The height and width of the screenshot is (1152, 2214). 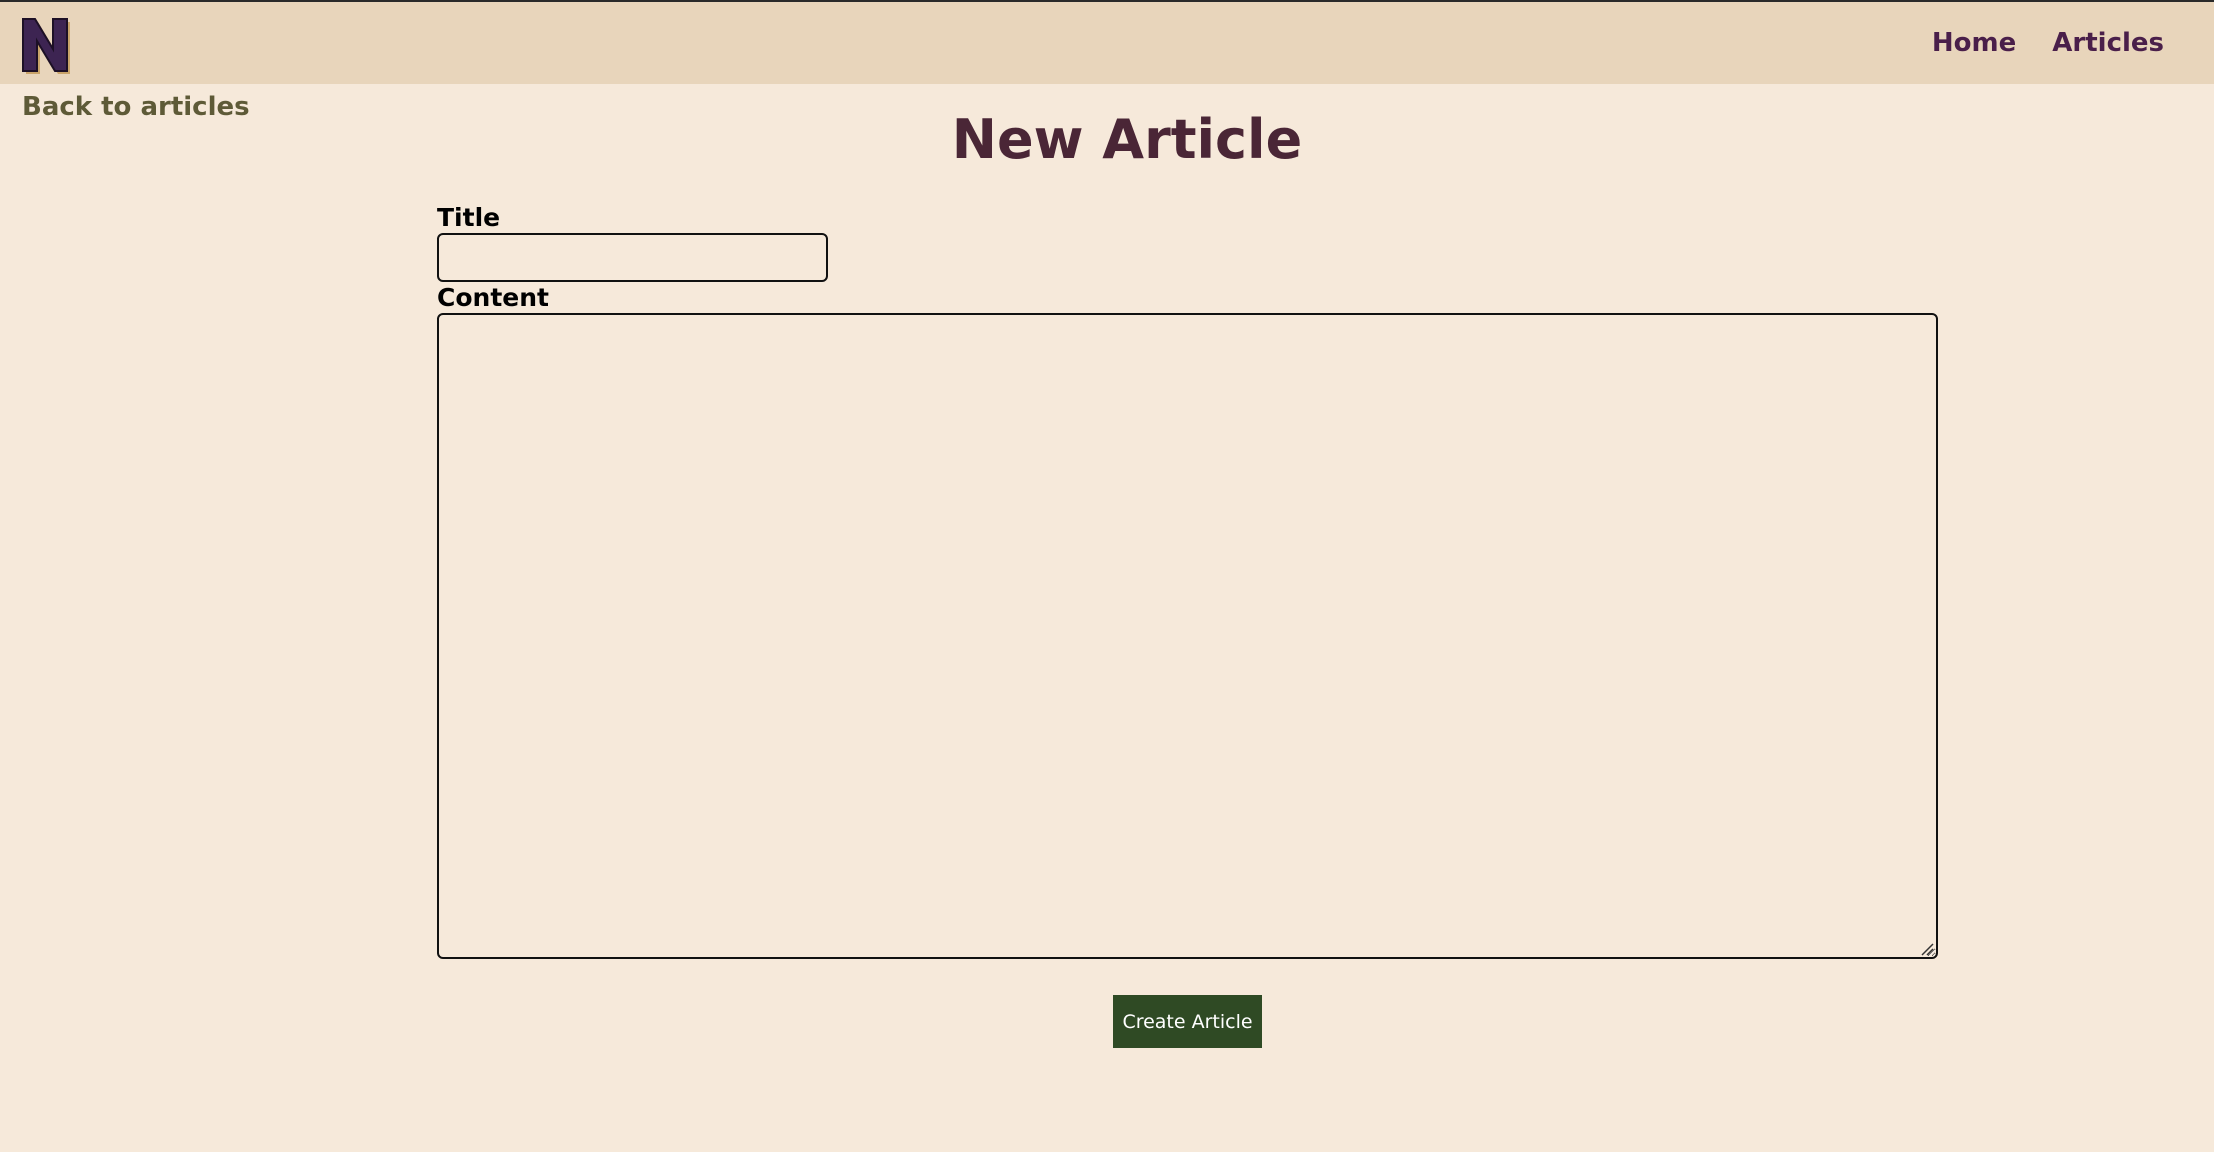 I want to click on title-label: Title, so click(x=469, y=217).